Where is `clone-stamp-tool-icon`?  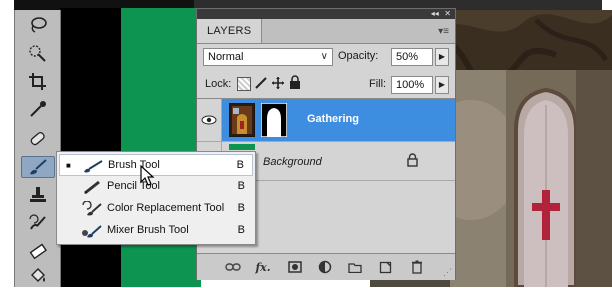 clone-stamp-tool-icon is located at coordinates (38, 194).